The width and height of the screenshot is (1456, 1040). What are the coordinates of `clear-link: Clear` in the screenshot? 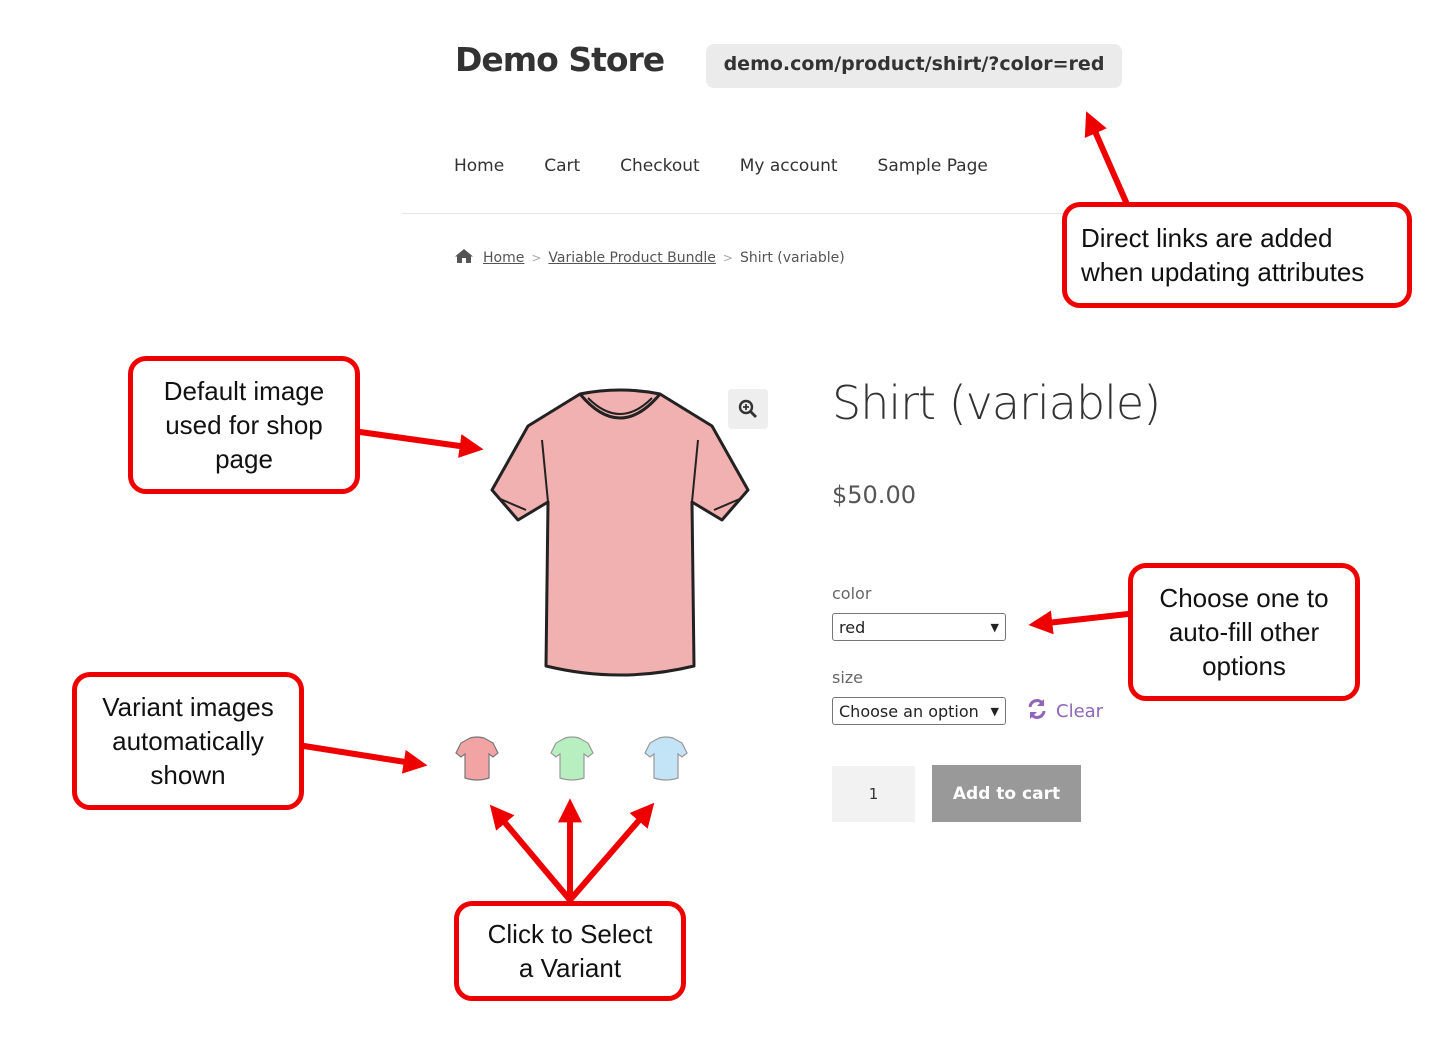 It's located at (1064, 711).